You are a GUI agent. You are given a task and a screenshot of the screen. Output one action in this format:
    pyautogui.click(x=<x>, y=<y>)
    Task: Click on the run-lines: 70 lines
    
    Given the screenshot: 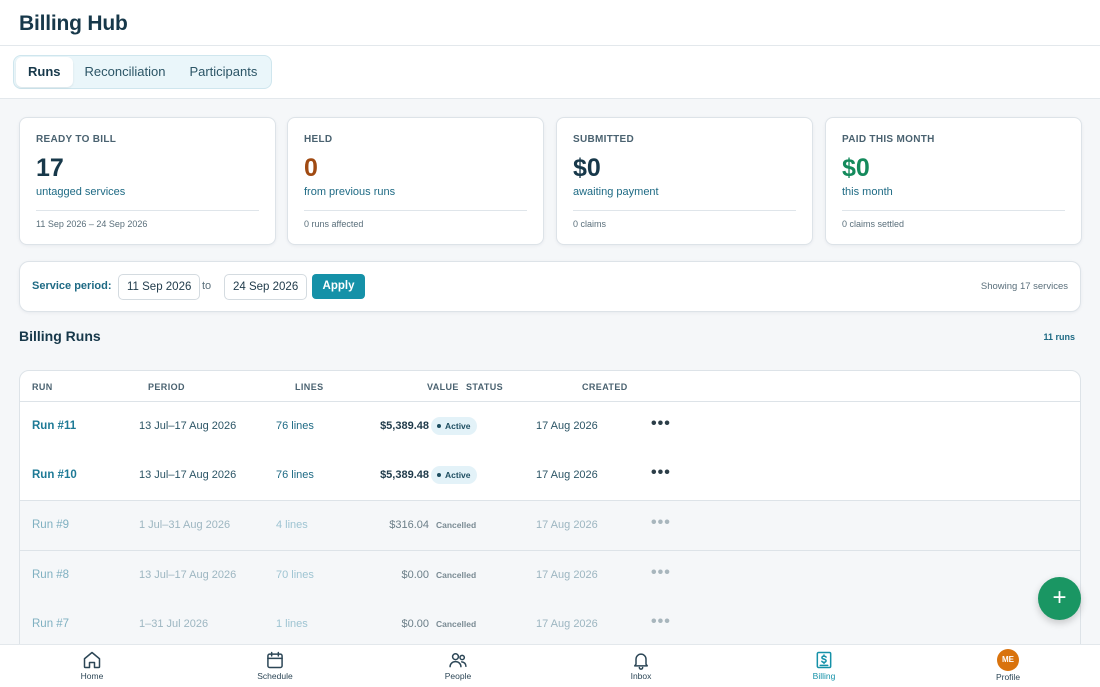 What is the action you would take?
    pyautogui.click(x=295, y=575)
    